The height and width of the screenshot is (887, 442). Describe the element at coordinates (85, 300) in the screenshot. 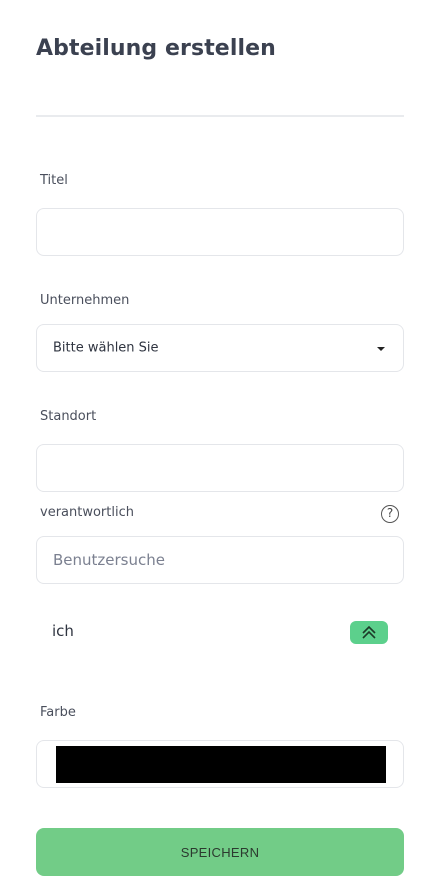

I see `company-label: Unternehmen` at that location.